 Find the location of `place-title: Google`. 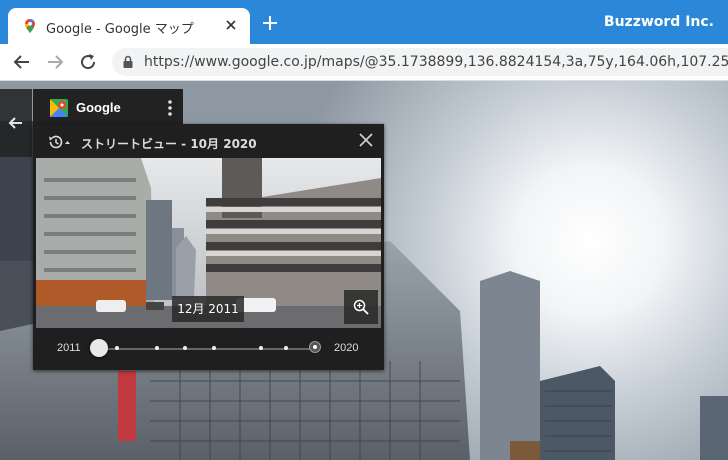

place-title: Google is located at coordinates (98, 107).